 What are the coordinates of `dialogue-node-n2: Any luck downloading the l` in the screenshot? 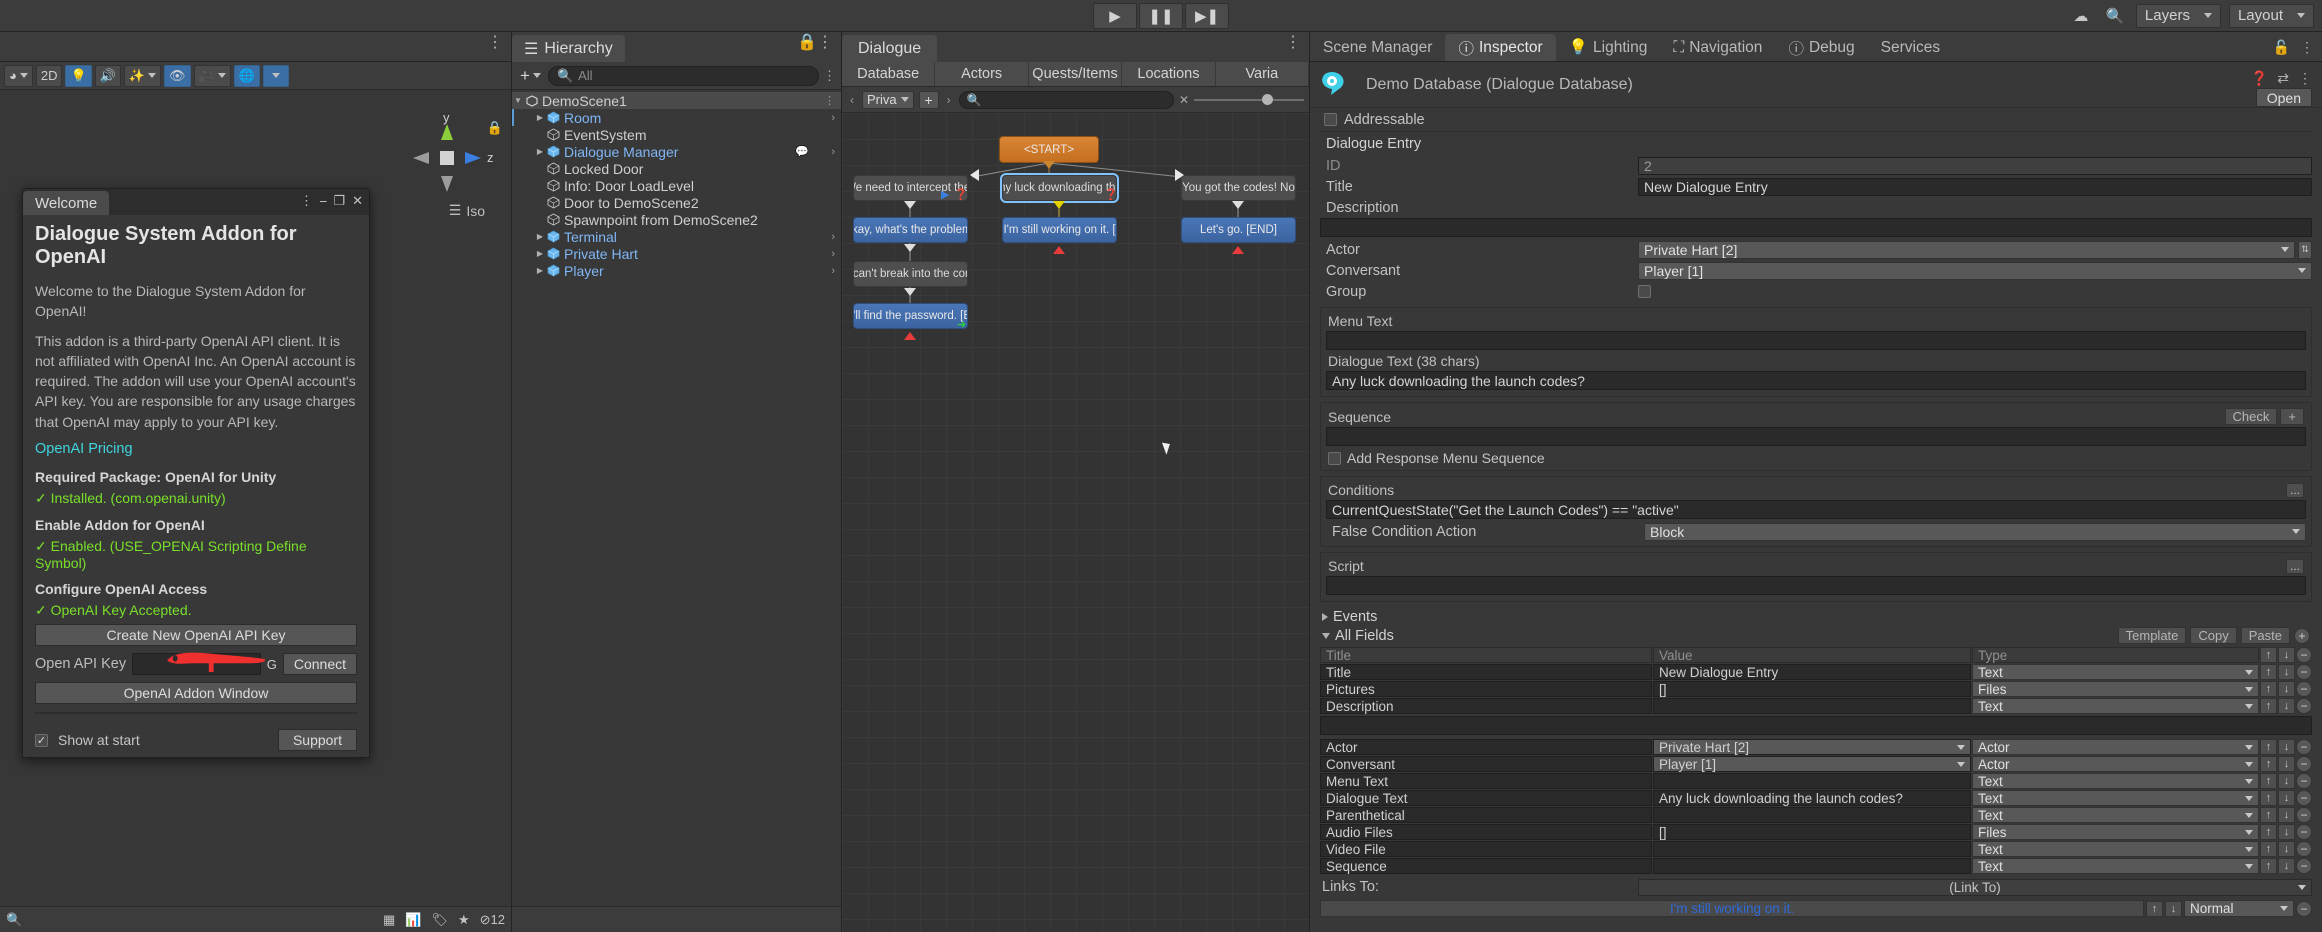 It's located at (1059, 188).